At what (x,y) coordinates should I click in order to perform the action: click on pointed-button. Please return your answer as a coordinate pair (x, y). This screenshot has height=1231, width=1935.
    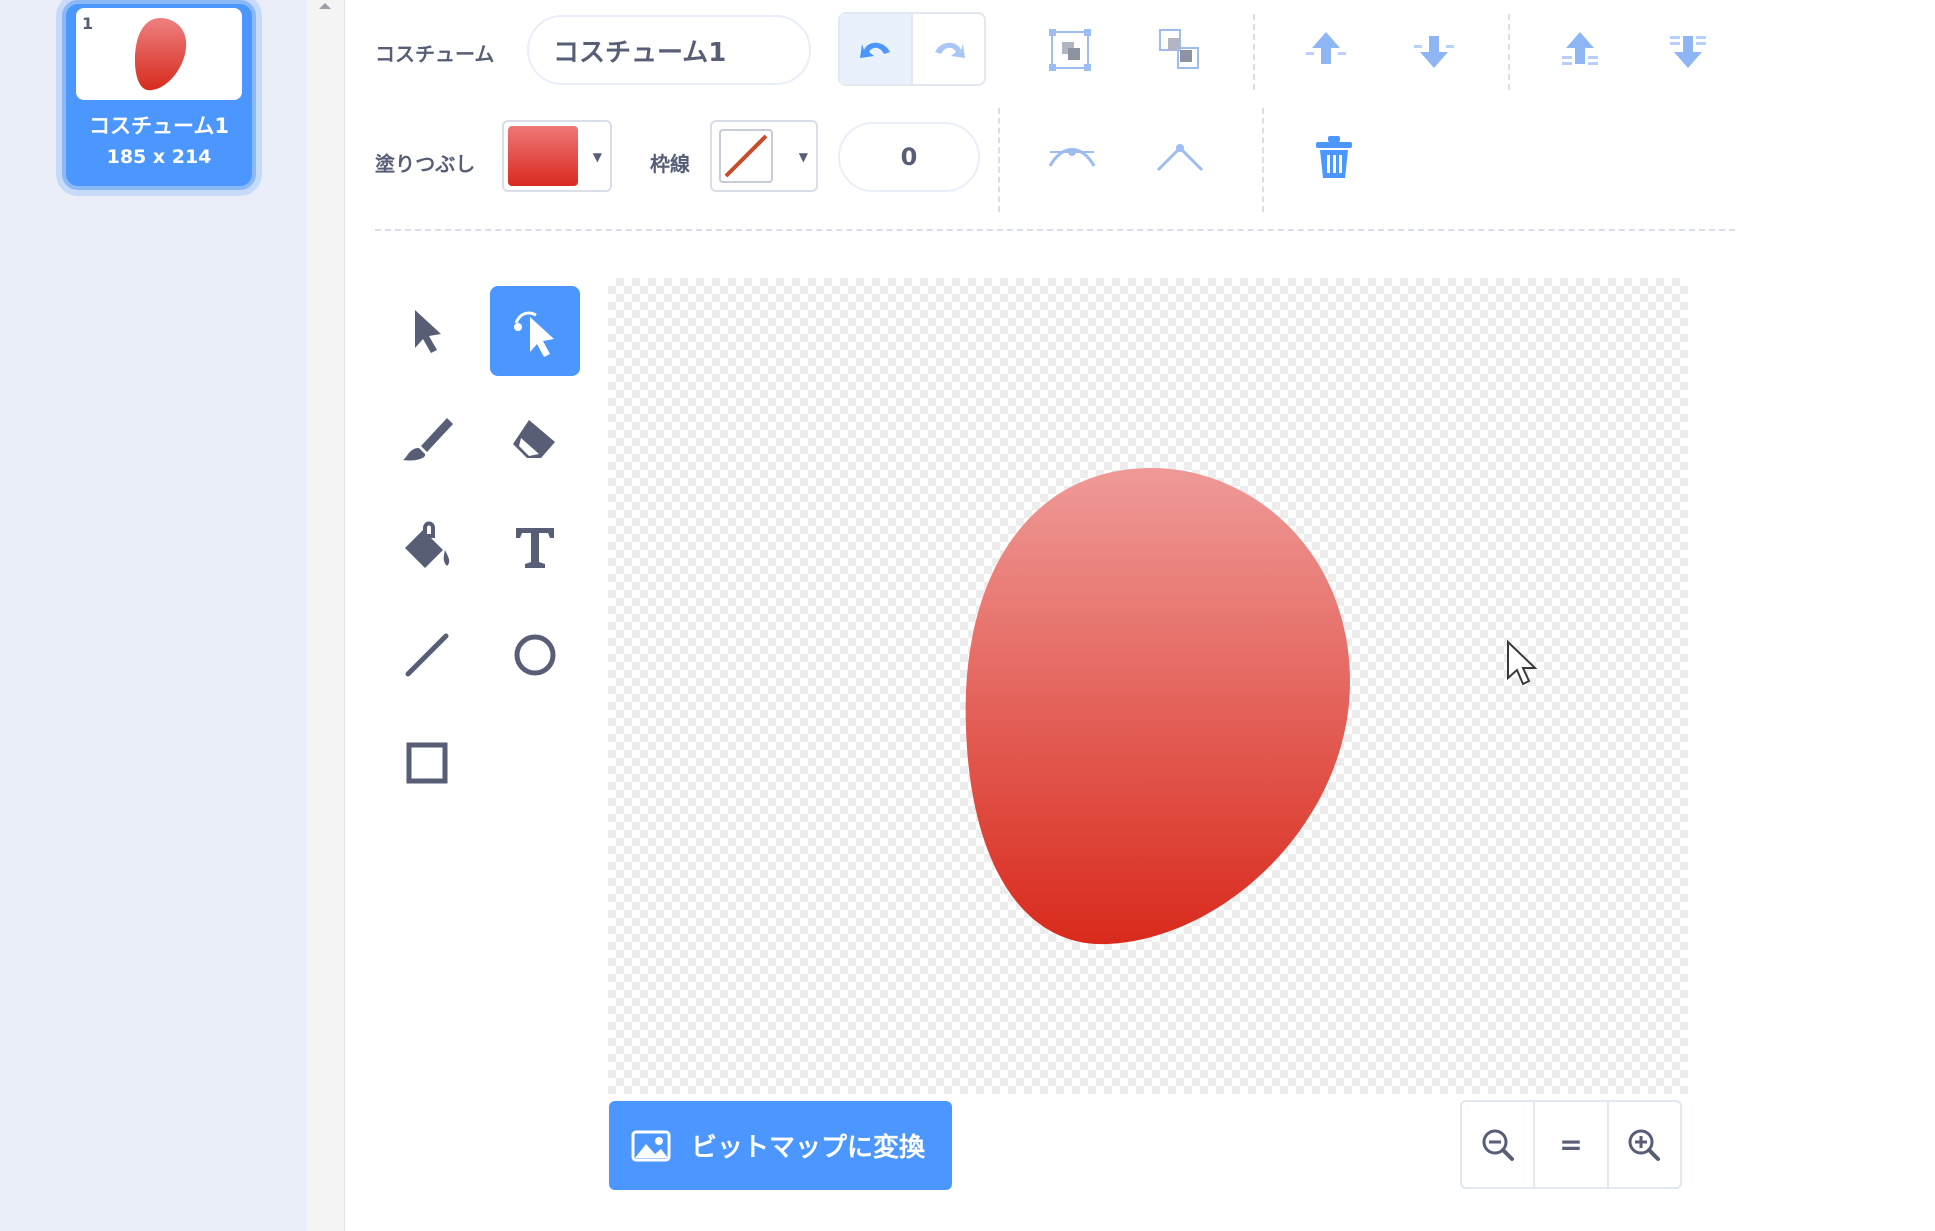
    Looking at the image, I should click on (1180, 158).